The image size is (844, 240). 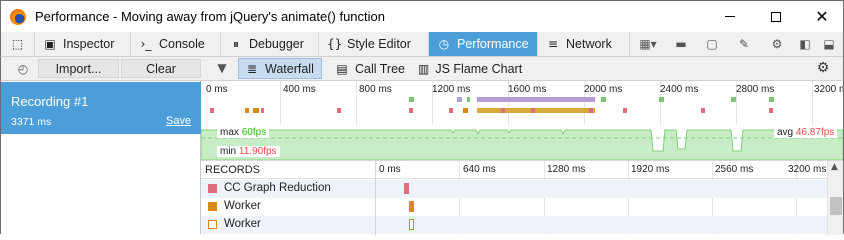 What do you see at coordinates (161, 68) in the screenshot?
I see `clear-button: Clear` at bounding box center [161, 68].